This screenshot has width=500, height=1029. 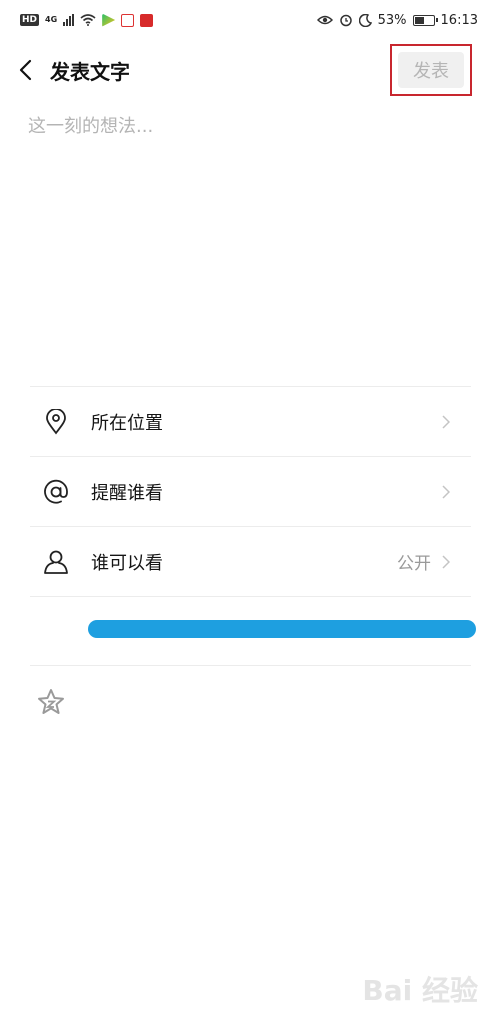 I want to click on play-store-icon, so click(x=109, y=20).